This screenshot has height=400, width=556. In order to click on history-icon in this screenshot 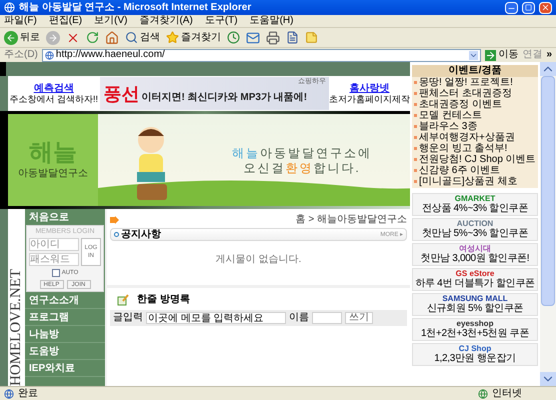, I will do `click(233, 37)`.